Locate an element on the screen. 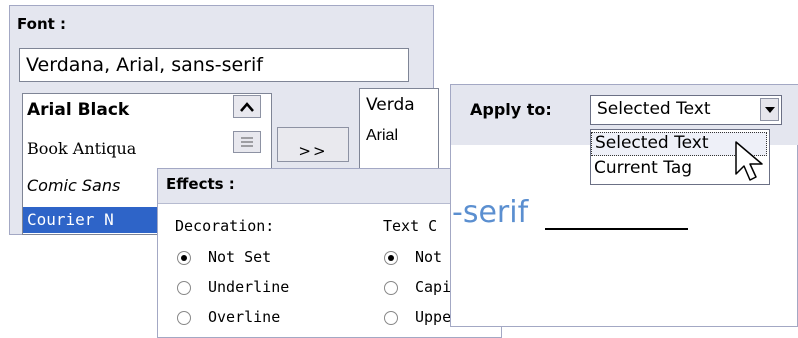  font-heading: Font : is located at coordinates (42, 24).